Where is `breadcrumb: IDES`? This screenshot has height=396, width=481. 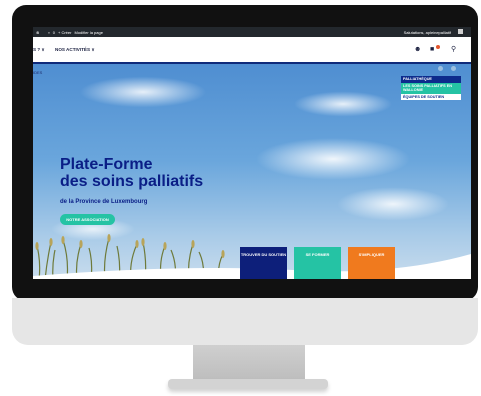
breadcrumb: IDES is located at coordinates (37, 72).